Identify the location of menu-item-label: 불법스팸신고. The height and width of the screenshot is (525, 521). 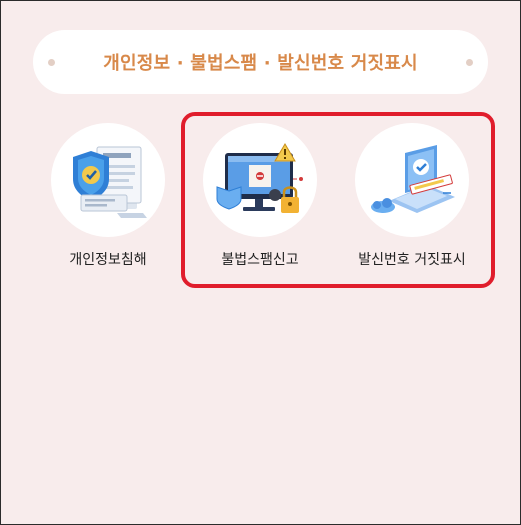
(260, 260).